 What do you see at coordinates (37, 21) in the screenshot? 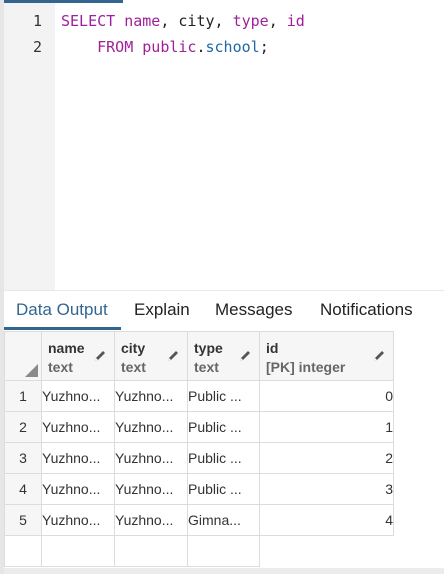
I see `line-number: 1` at bounding box center [37, 21].